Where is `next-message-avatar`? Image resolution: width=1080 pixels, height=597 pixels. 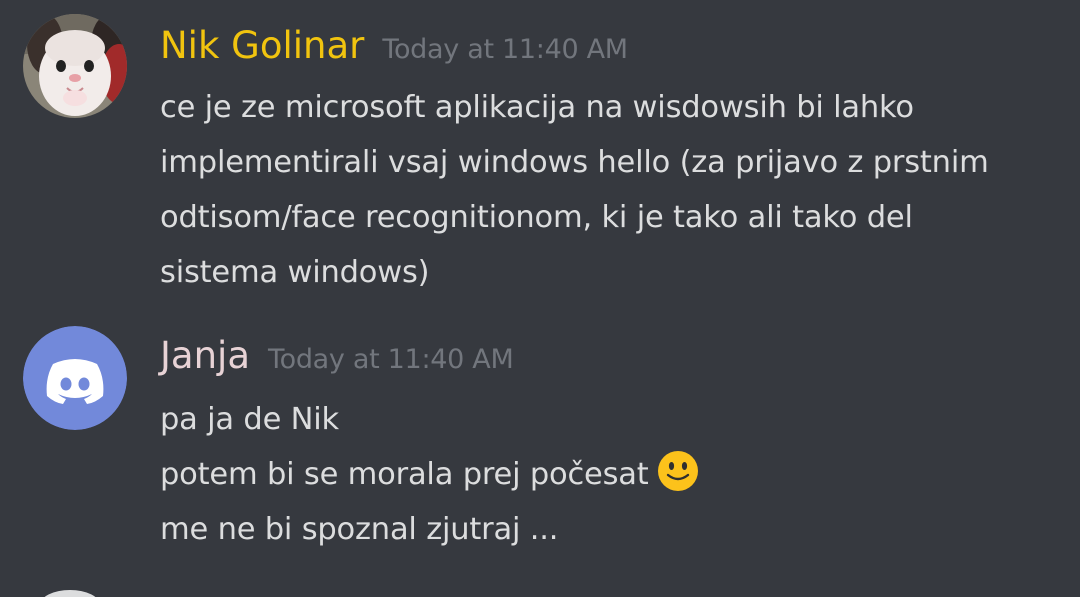 next-message-avatar is located at coordinates (70, 593).